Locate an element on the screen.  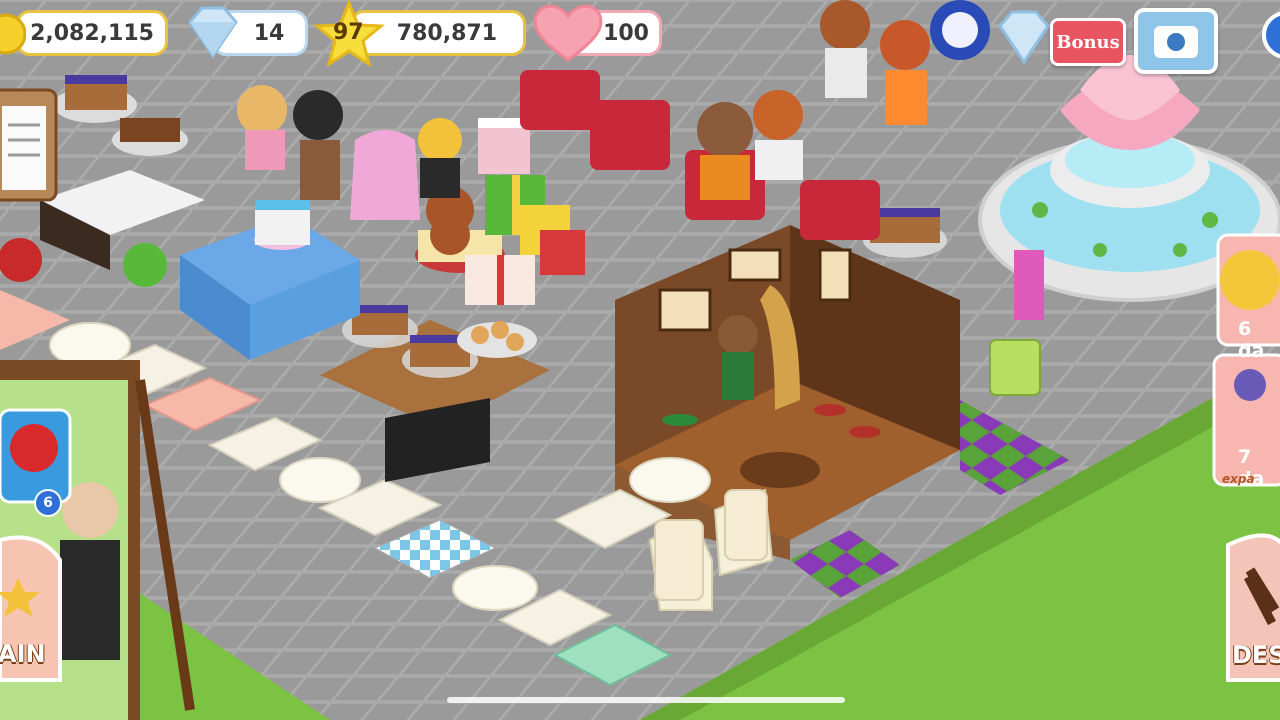
coins-counter: 2,082,115 is located at coordinates (92, 33).